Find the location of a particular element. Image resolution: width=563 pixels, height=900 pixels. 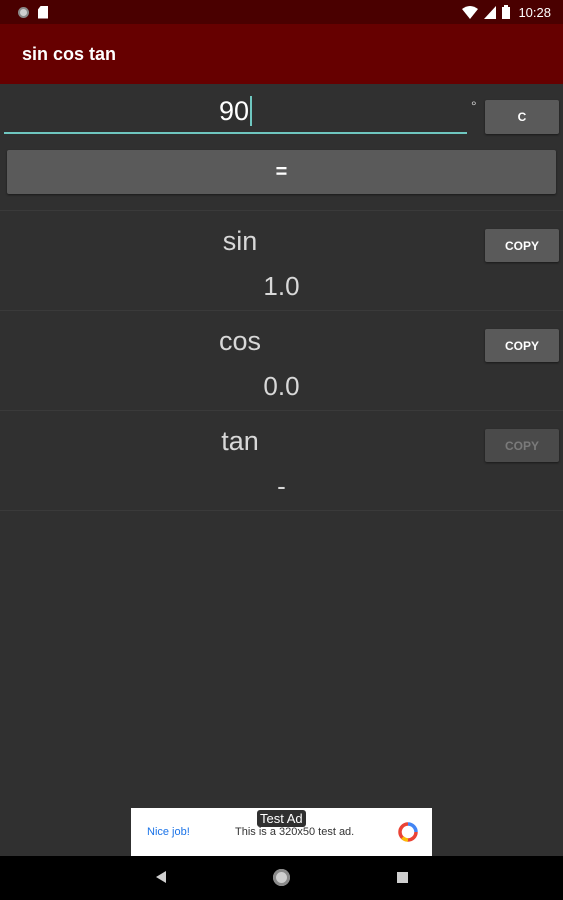

cos-label: cos is located at coordinates (240, 341).